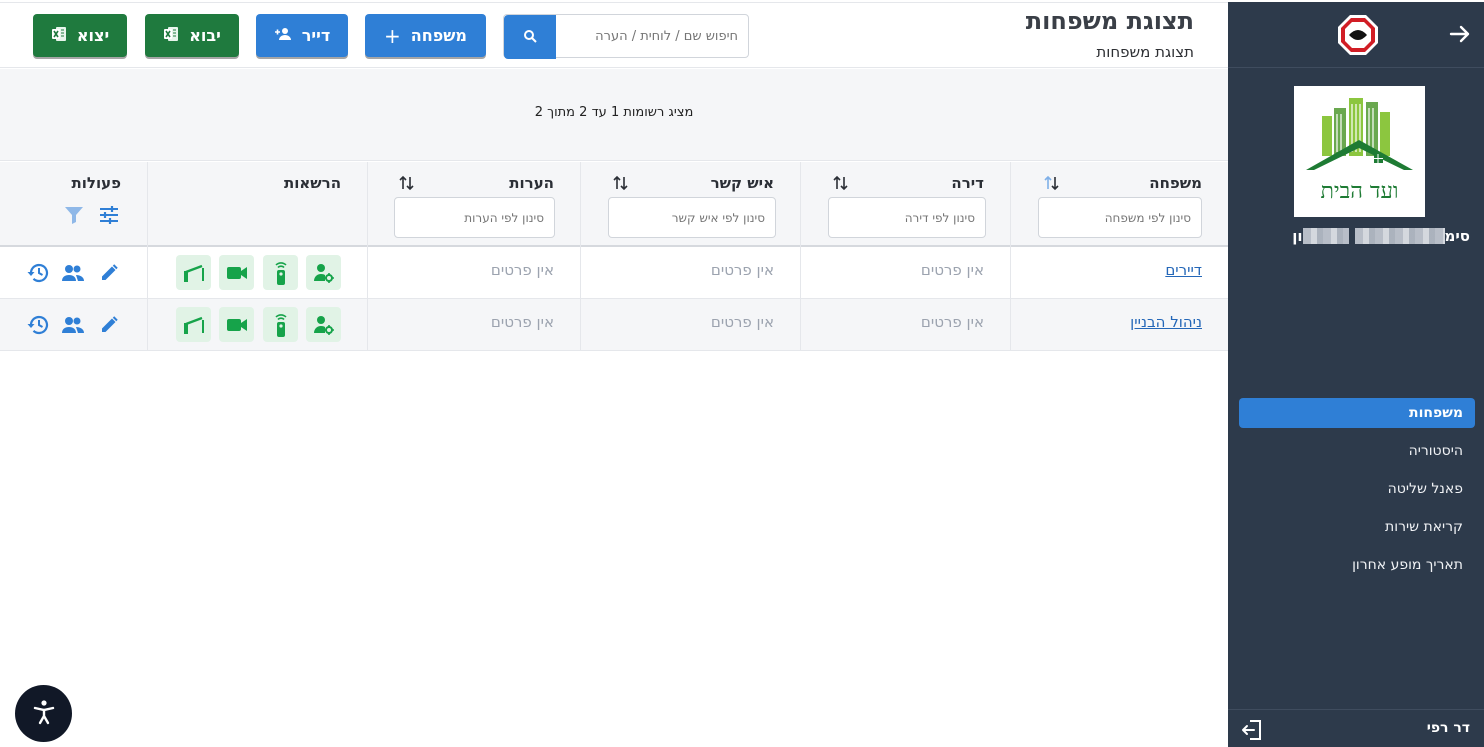  I want to click on user-name-end: ון, so click(1297, 236).